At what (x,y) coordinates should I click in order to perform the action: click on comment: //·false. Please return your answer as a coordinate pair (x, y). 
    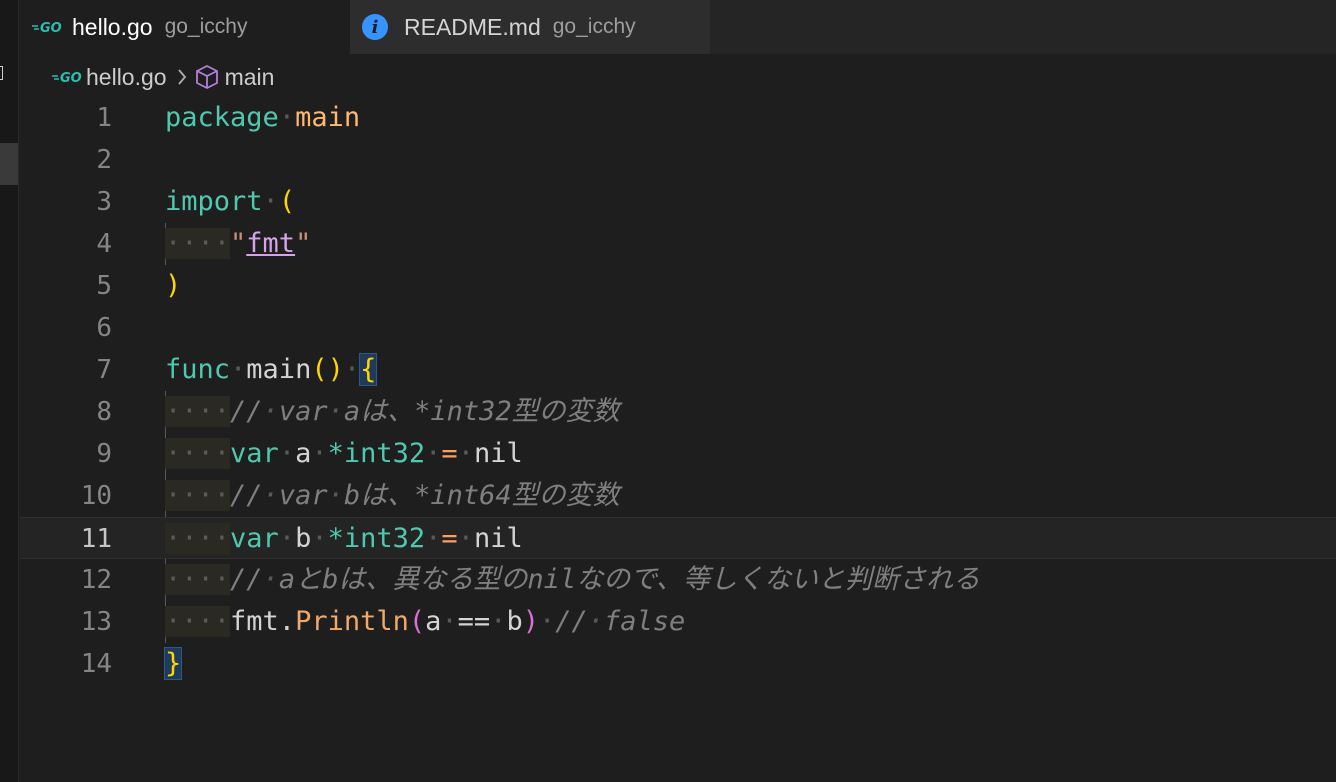
    Looking at the image, I should click on (620, 621).